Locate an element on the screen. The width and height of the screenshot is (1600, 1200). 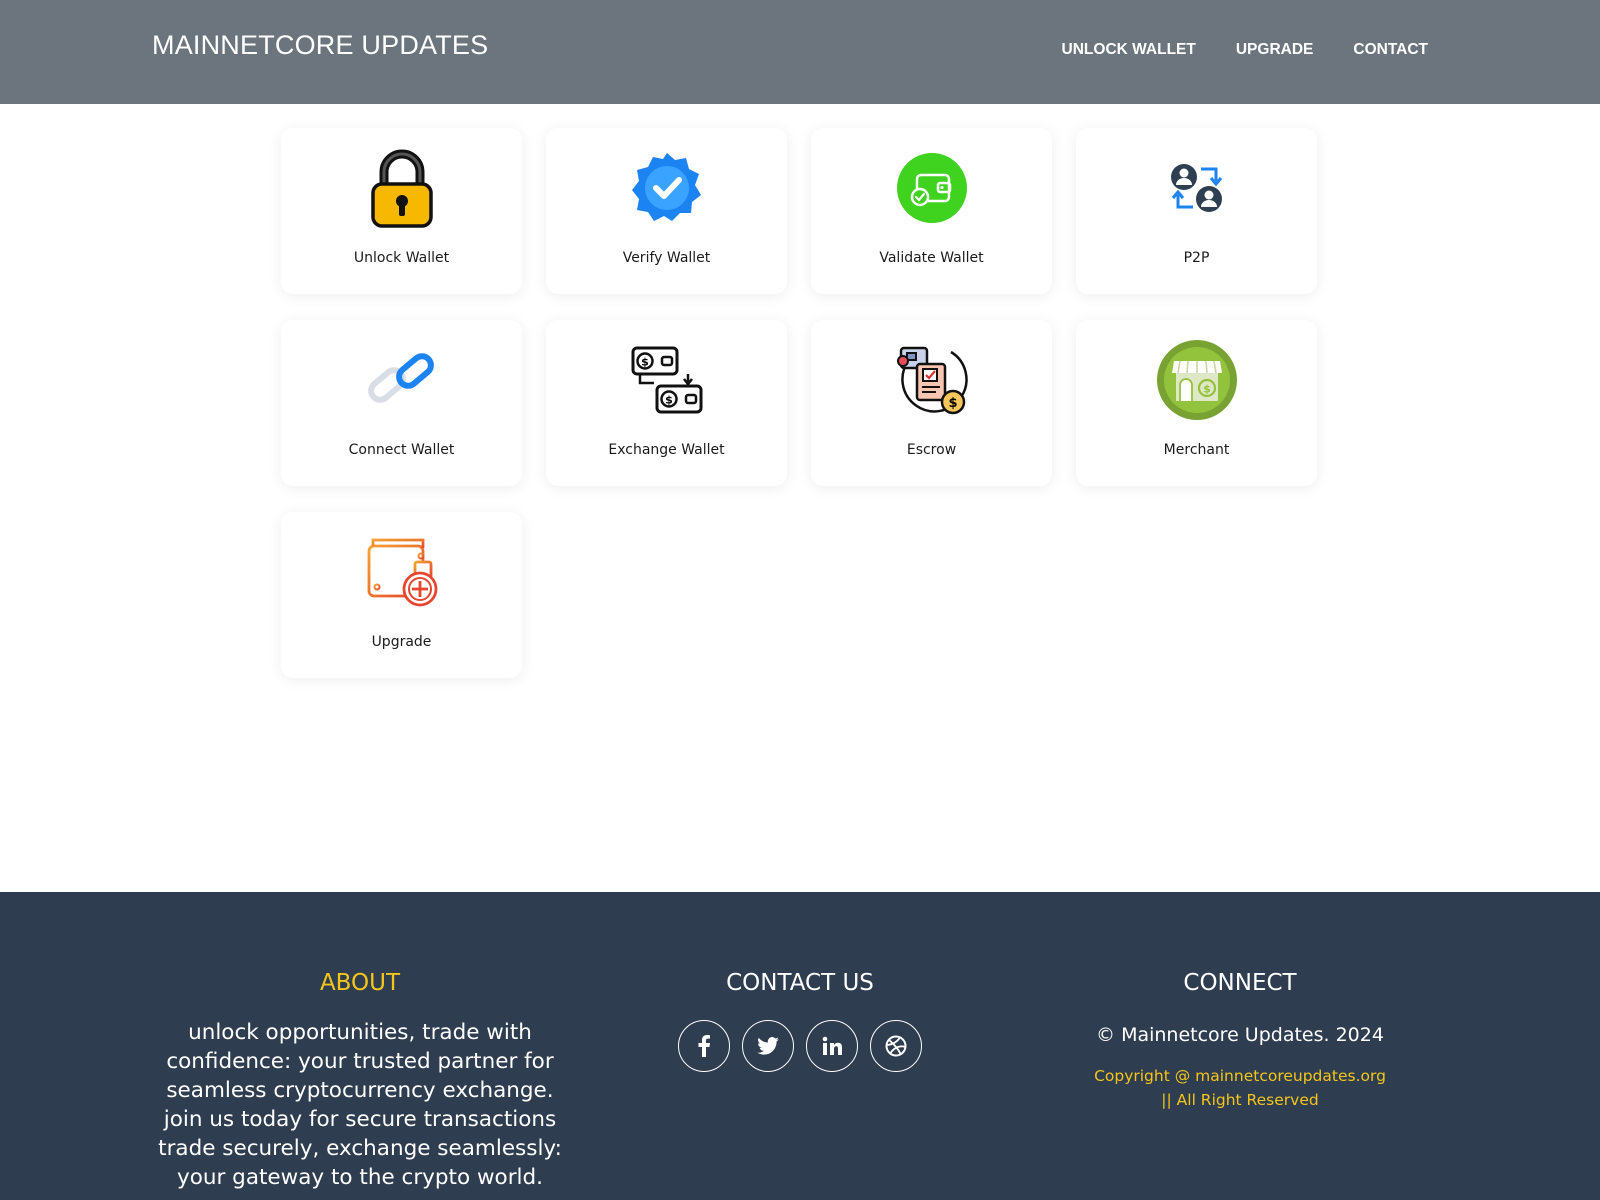
card-merchant: $ Merchant is located at coordinates (1196, 403).